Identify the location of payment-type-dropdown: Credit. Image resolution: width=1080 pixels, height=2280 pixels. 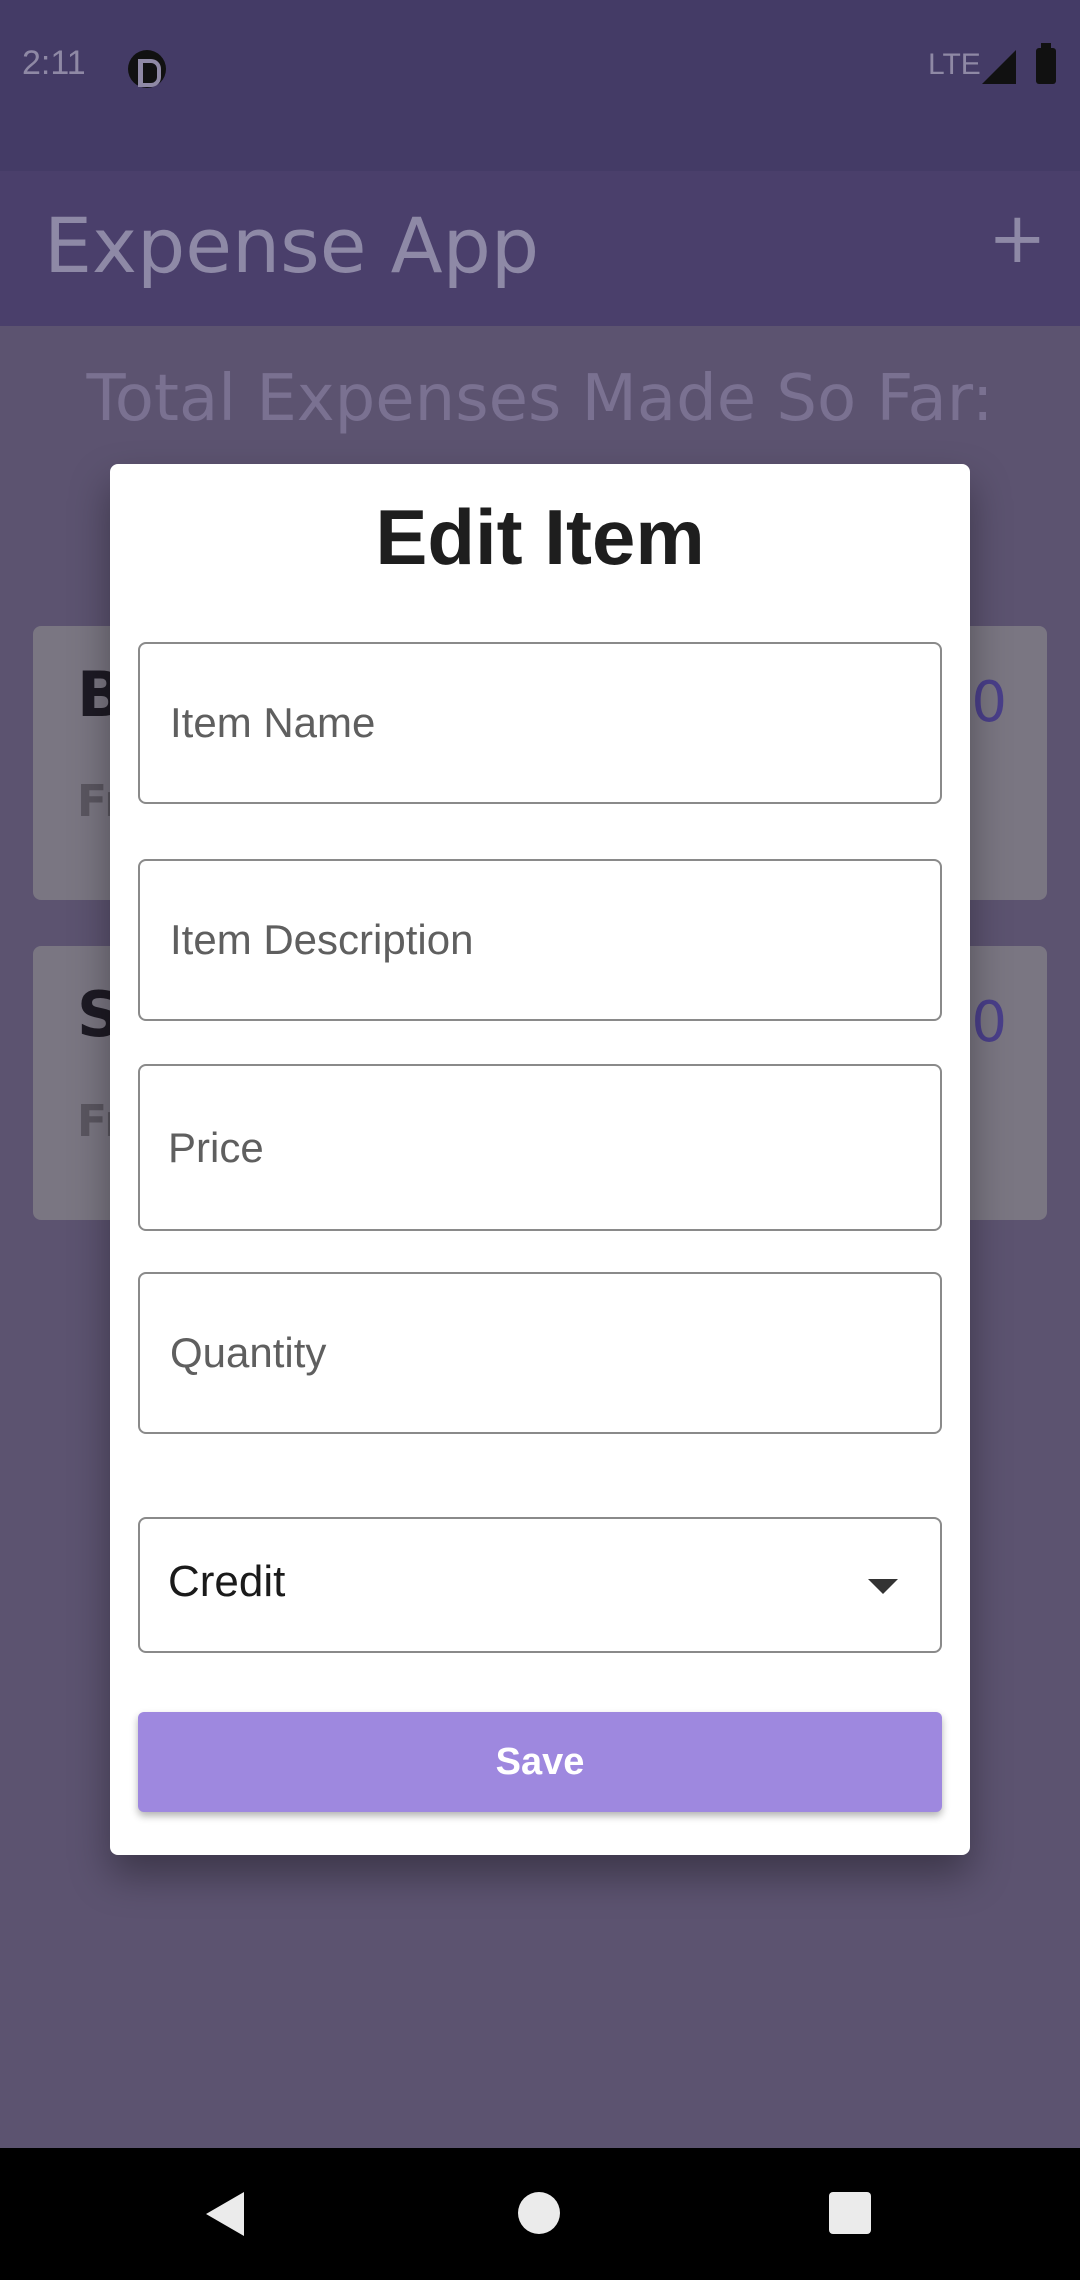
(540, 1585).